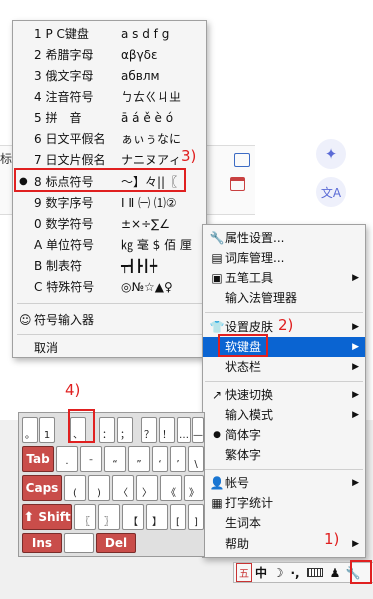 The height and width of the screenshot is (599, 373). What do you see at coordinates (284, 523) in the screenshot?
I see `menu-item-vocab-book: 生词本` at bounding box center [284, 523].